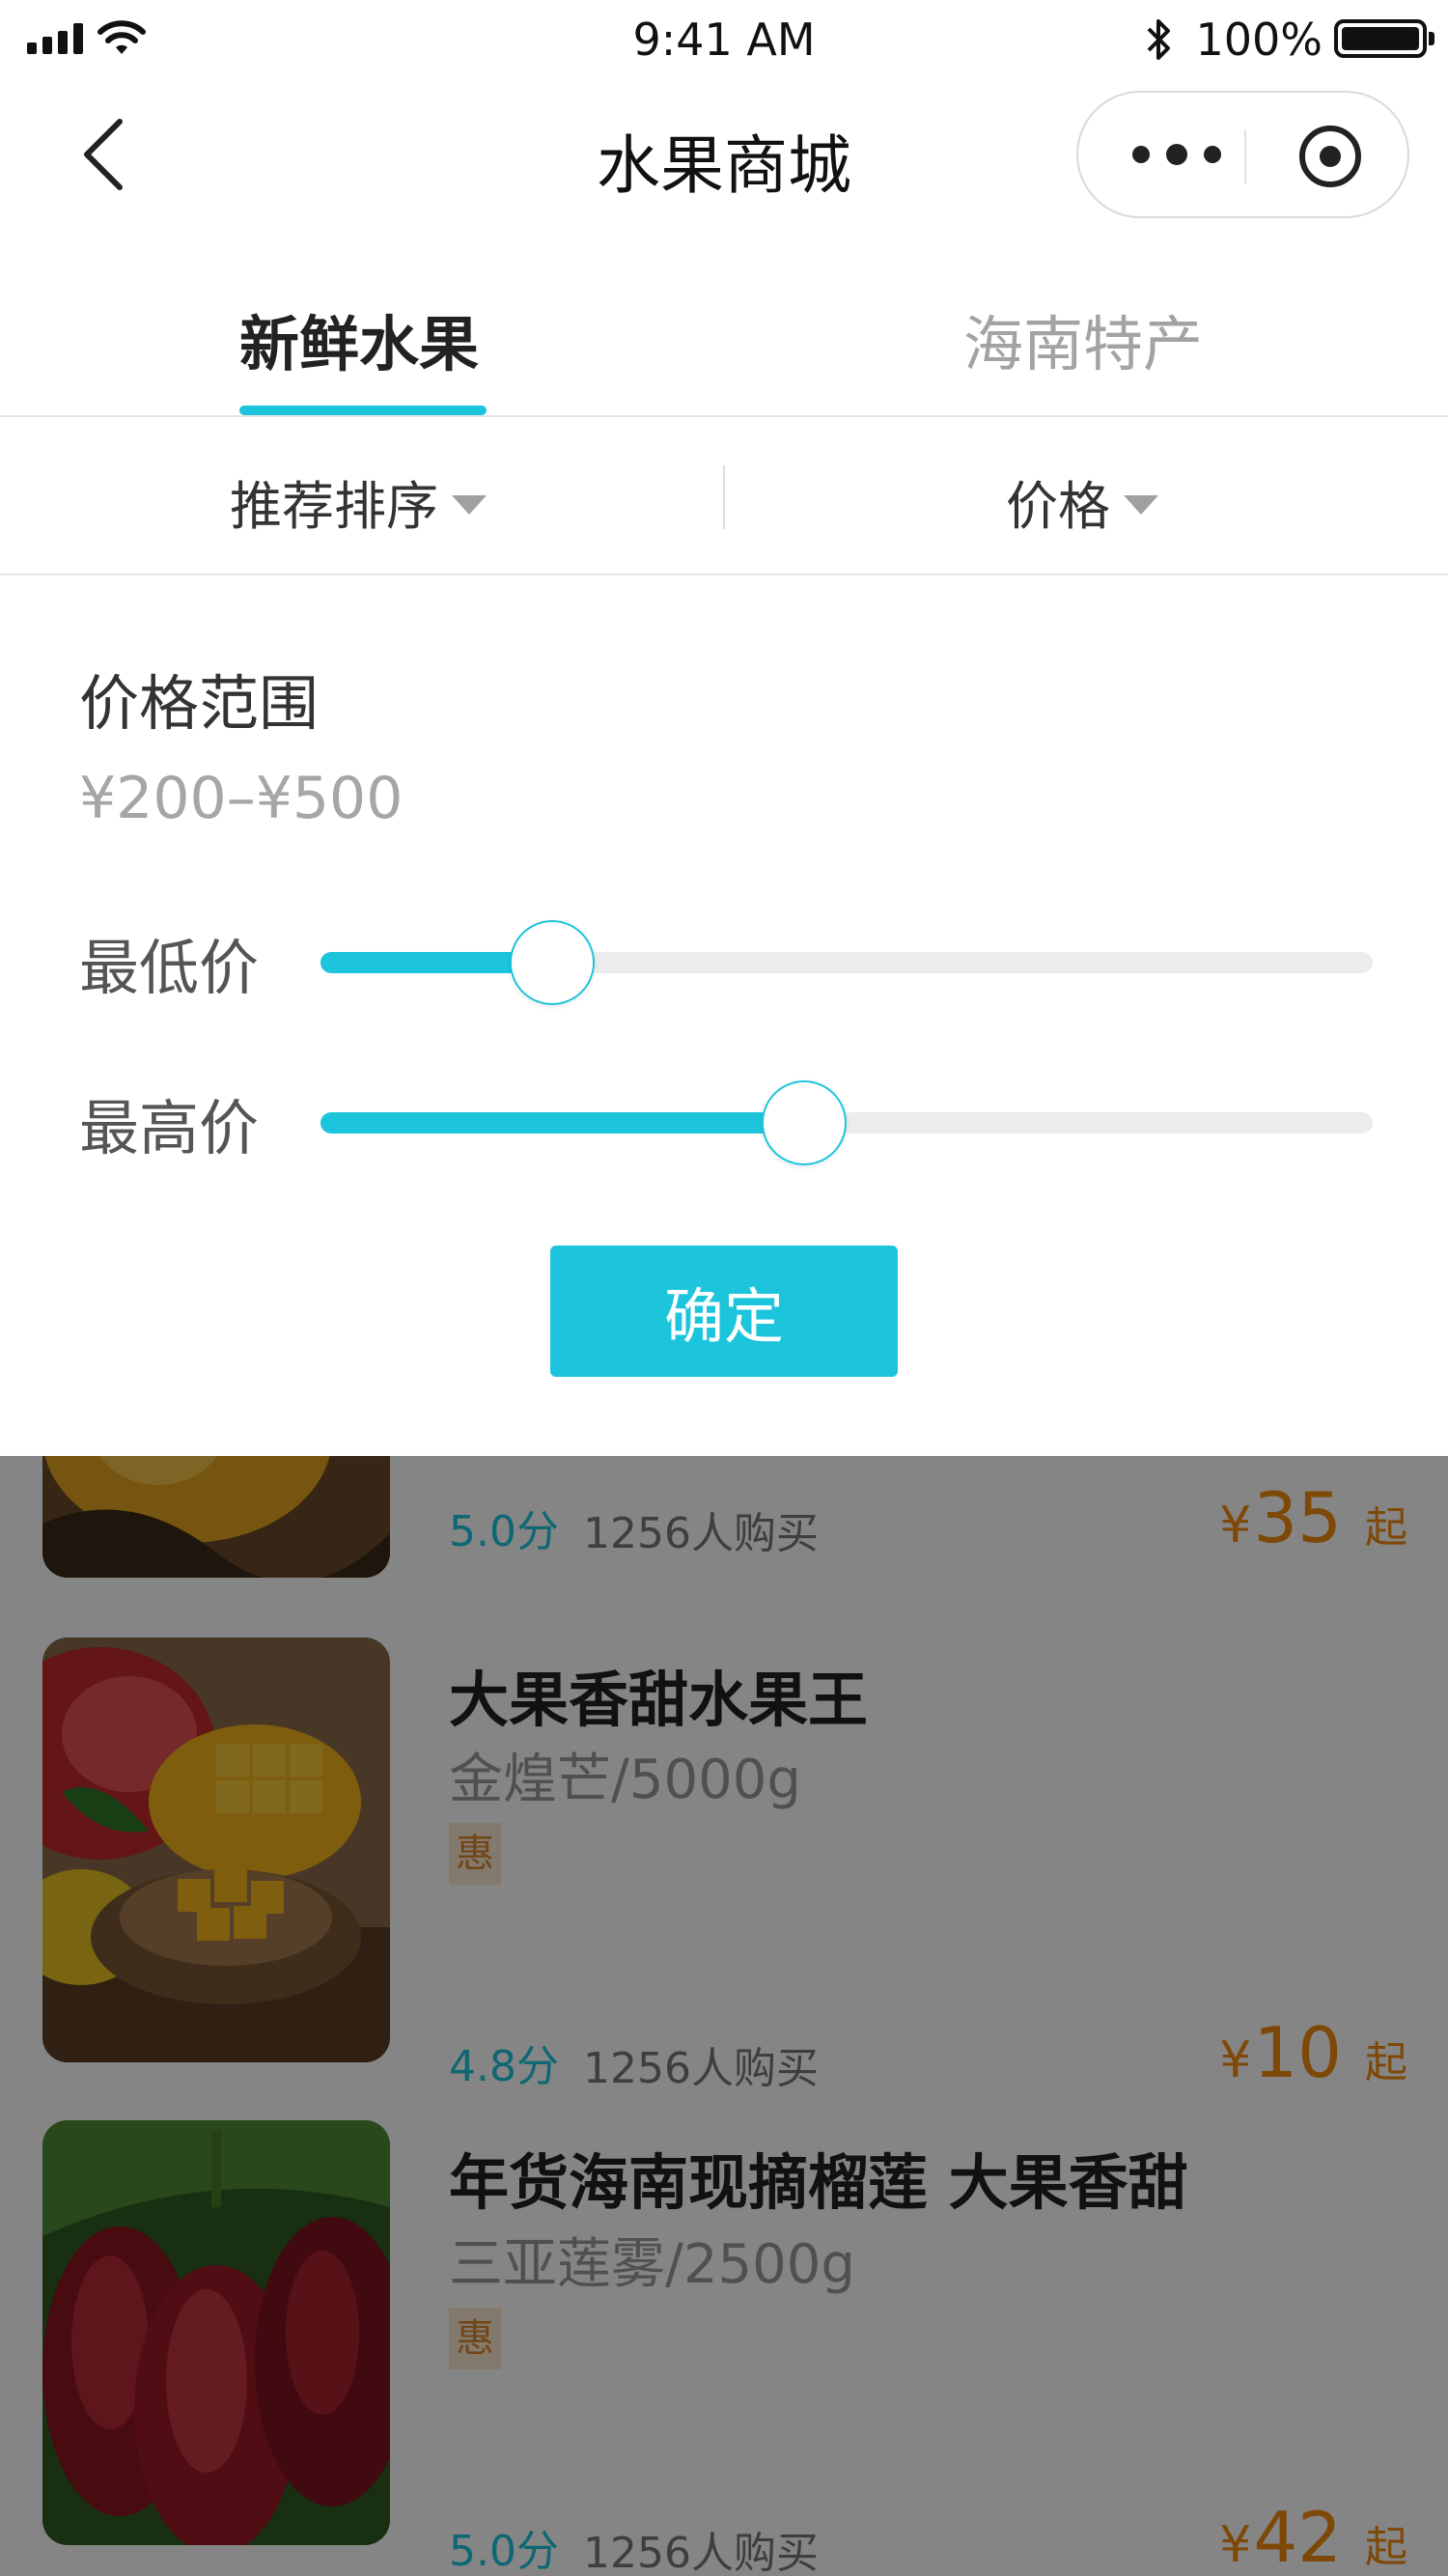 The image size is (1448, 2576). I want to click on max-slider-thumb, so click(805, 1122).